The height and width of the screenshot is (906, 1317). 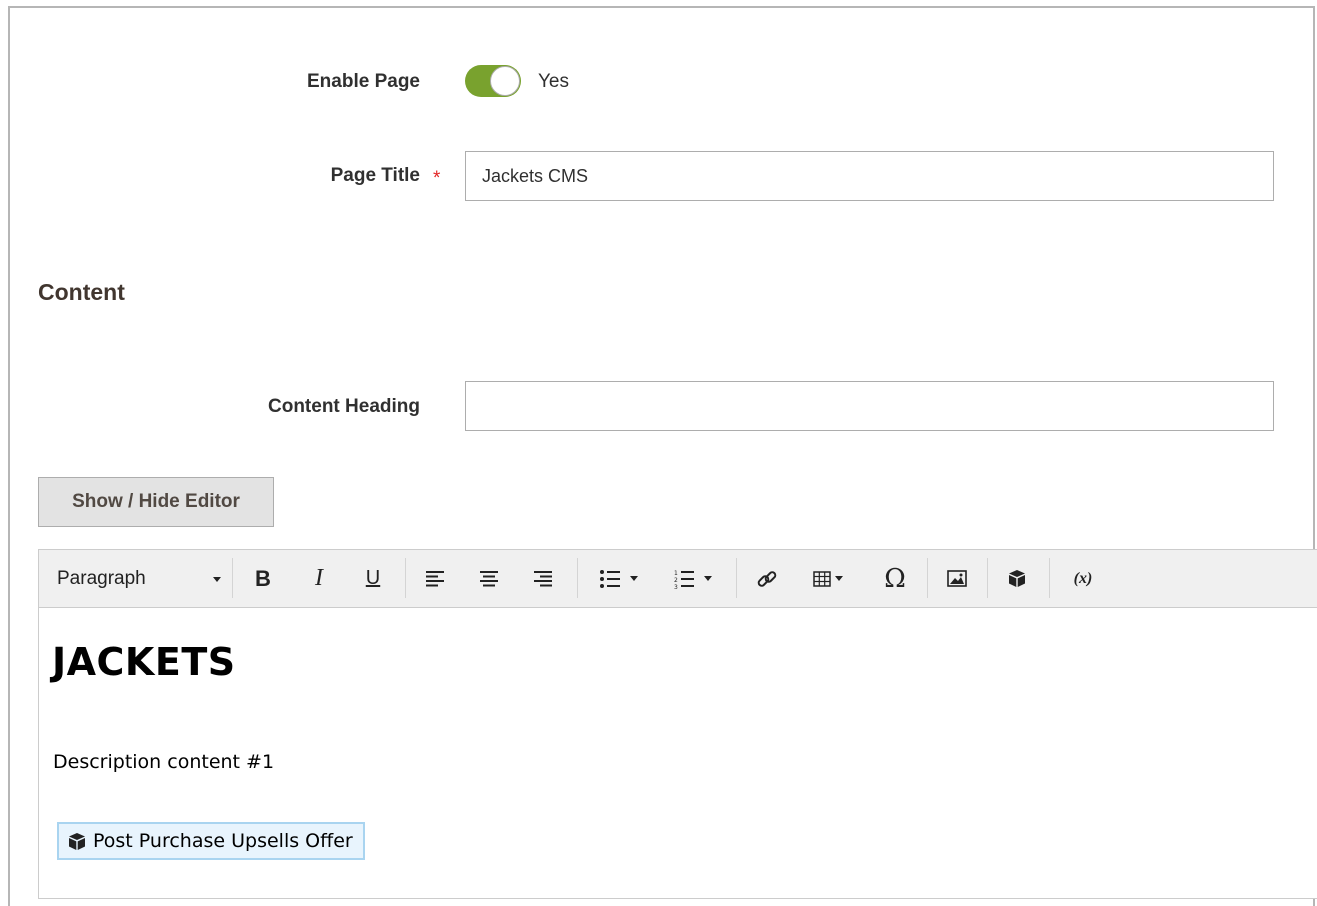 I want to click on enable-page-toggle, so click(x=493, y=81).